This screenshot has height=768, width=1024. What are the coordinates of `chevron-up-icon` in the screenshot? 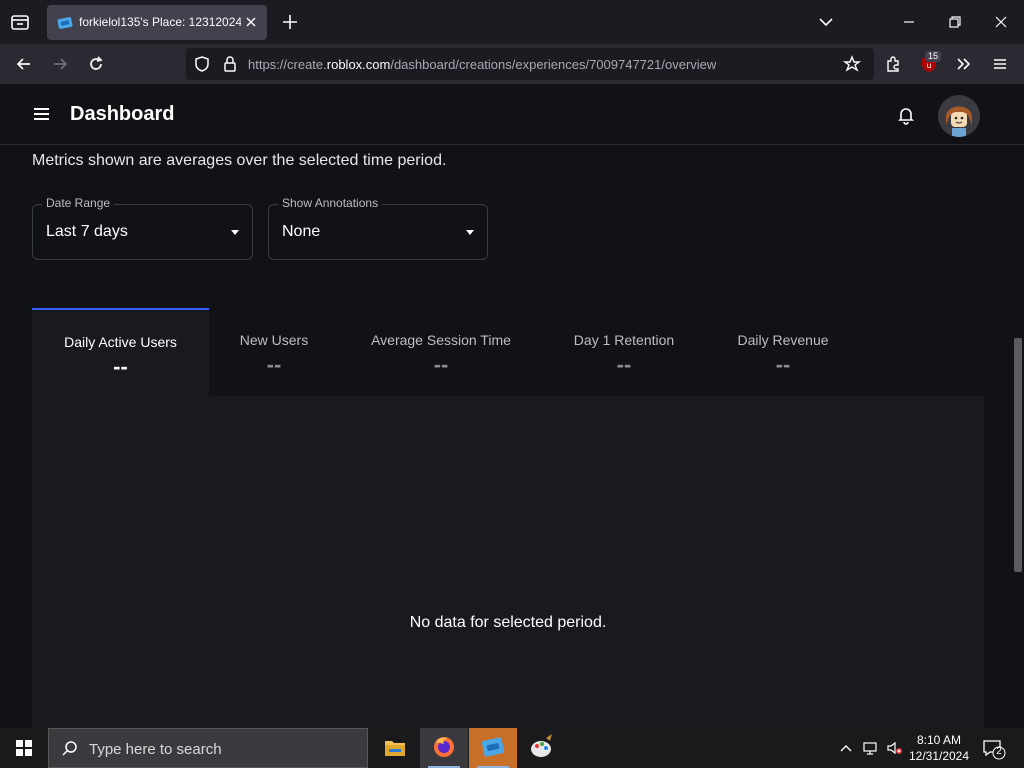 It's located at (846, 748).